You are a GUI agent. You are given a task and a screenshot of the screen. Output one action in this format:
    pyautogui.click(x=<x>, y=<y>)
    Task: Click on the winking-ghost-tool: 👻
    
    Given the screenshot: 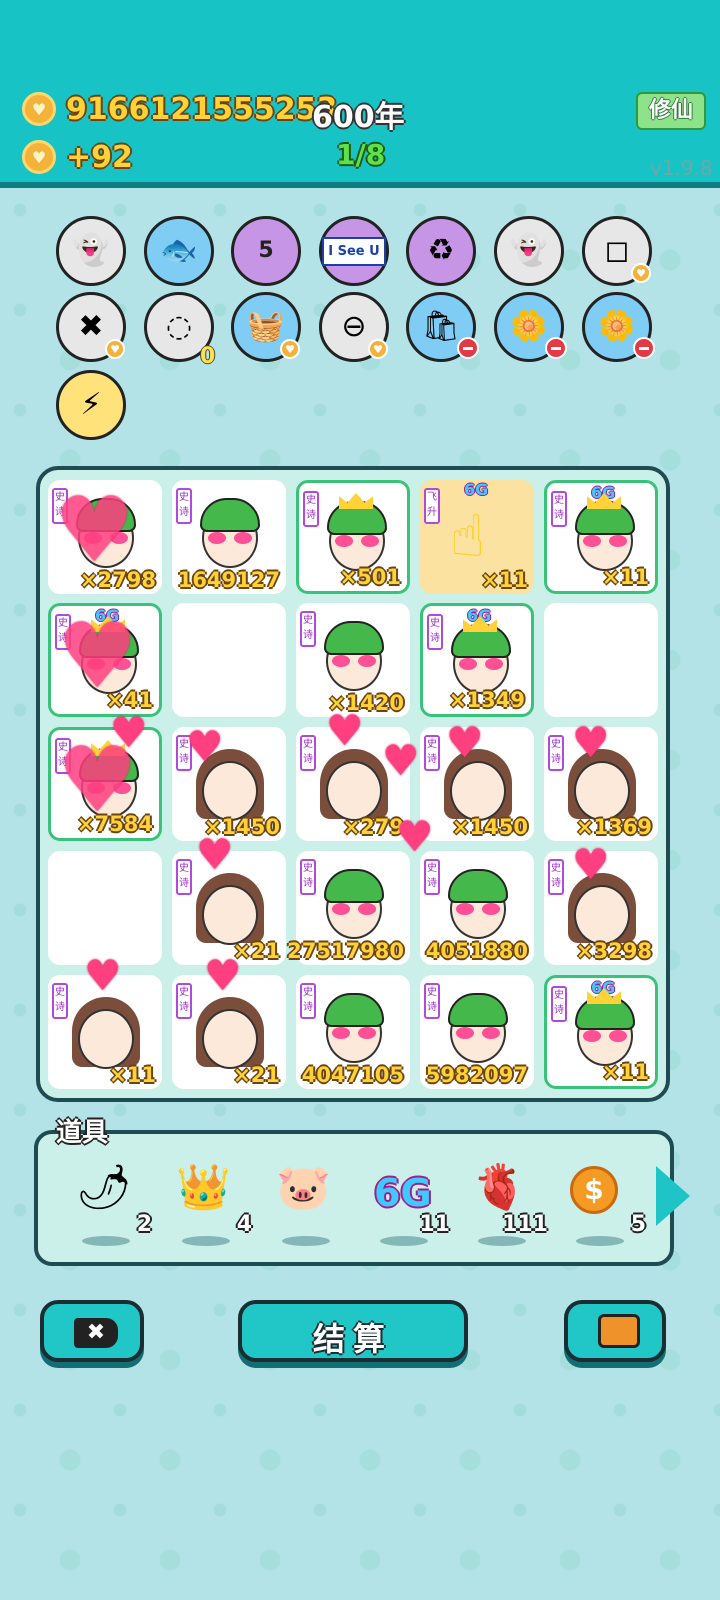 What is the action you would take?
    pyautogui.click(x=529, y=251)
    